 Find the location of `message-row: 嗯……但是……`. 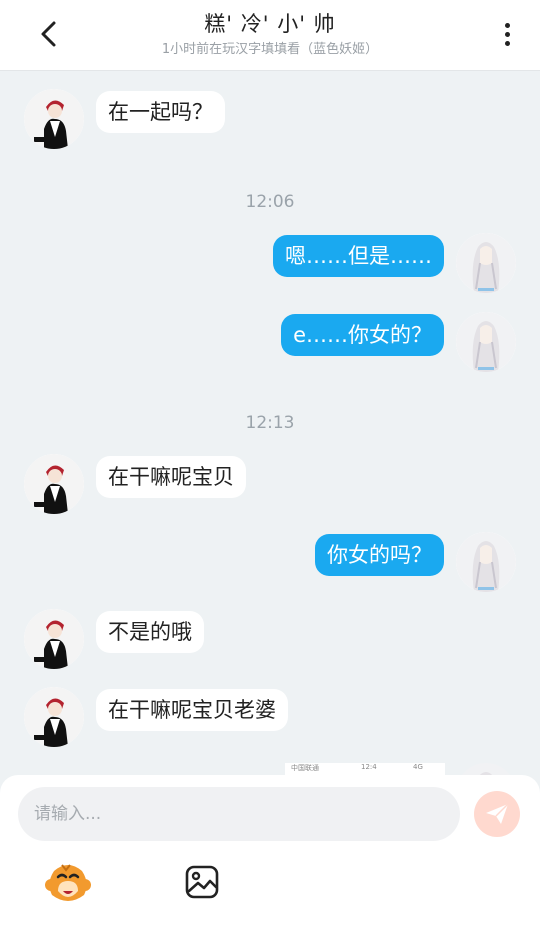

message-row: 嗯……但是…… is located at coordinates (270, 265).